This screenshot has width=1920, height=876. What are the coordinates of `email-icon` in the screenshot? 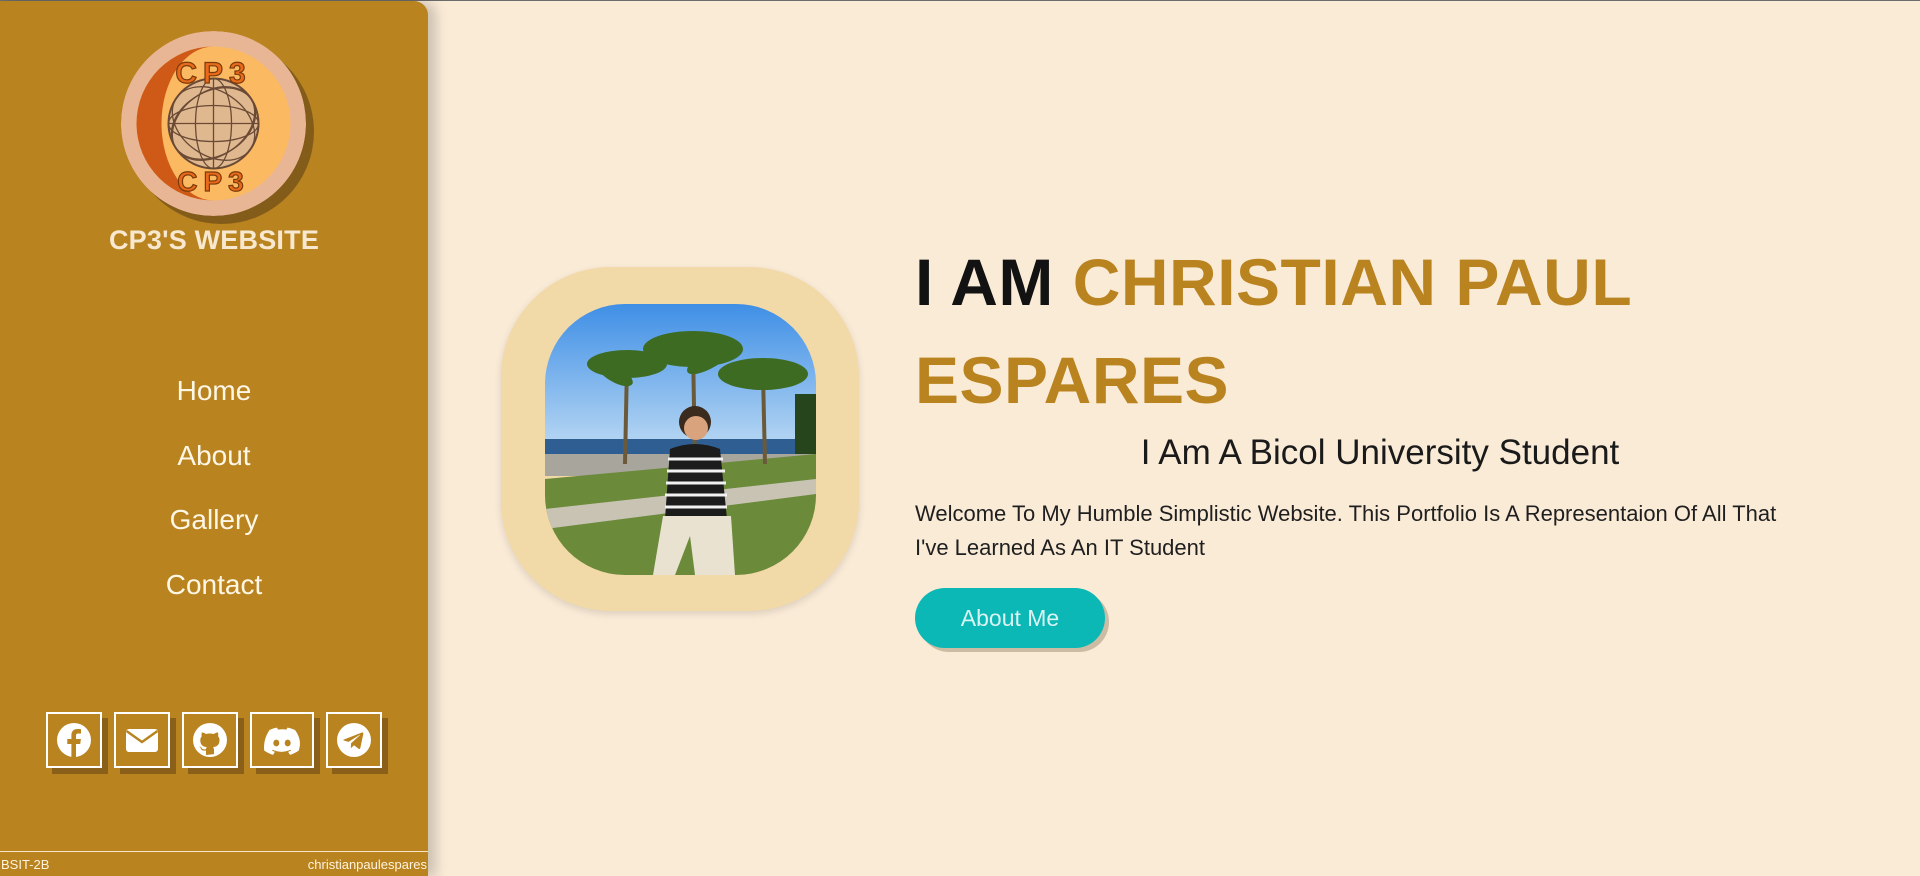 It's located at (142, 740).